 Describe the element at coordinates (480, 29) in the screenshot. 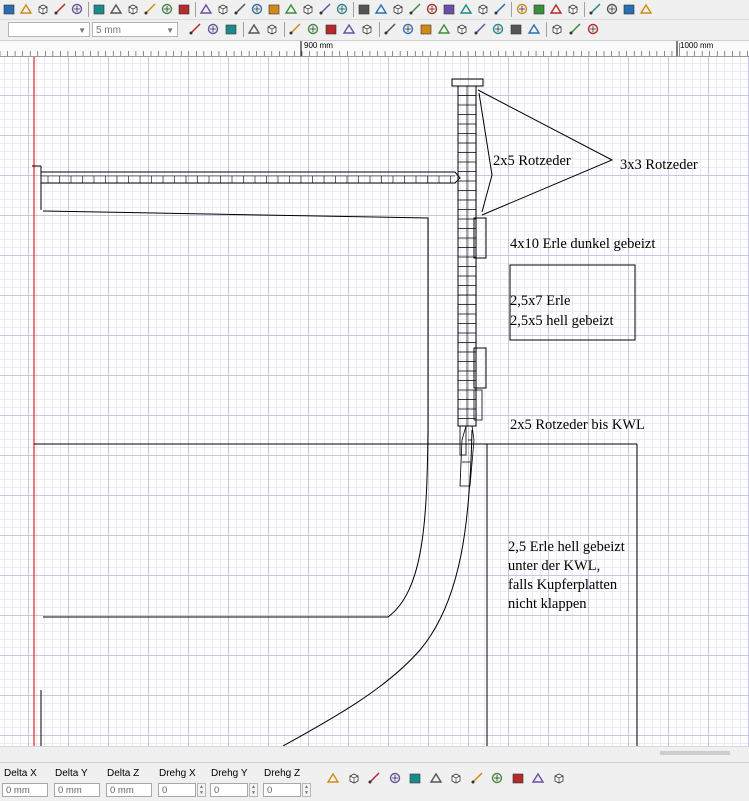

I see `split-icon` at that location.